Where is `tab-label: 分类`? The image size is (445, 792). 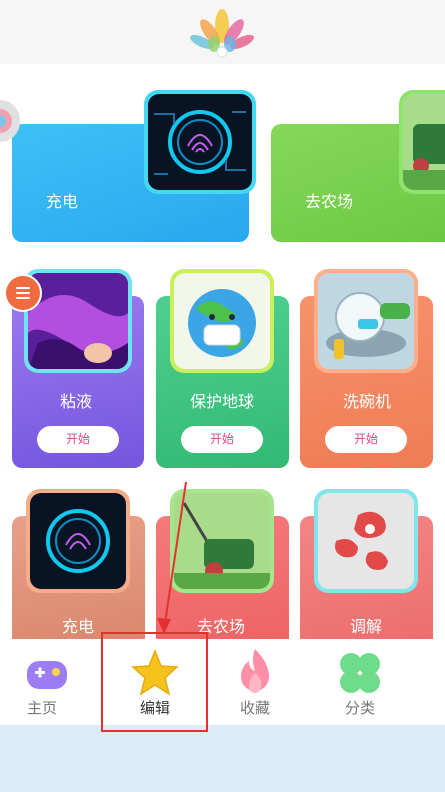
tab-label: 分类 is located at coordinates (359, 708).